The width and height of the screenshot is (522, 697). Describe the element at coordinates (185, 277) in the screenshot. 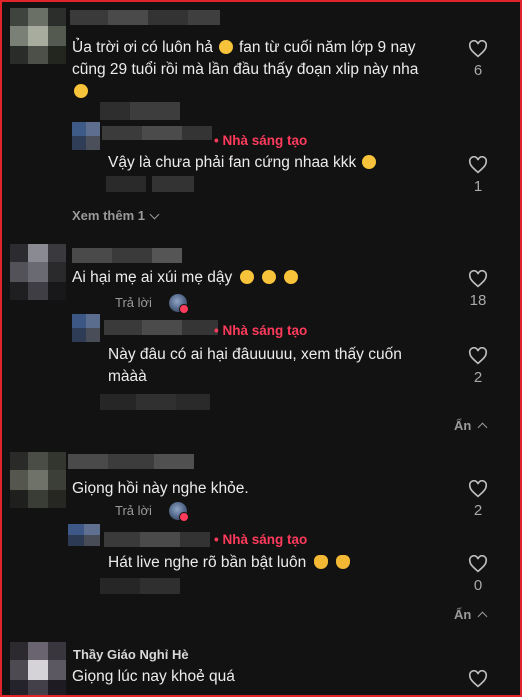

I see `comment-text: Ai hại mẹ ai xúi mẹ dậy` at that location.